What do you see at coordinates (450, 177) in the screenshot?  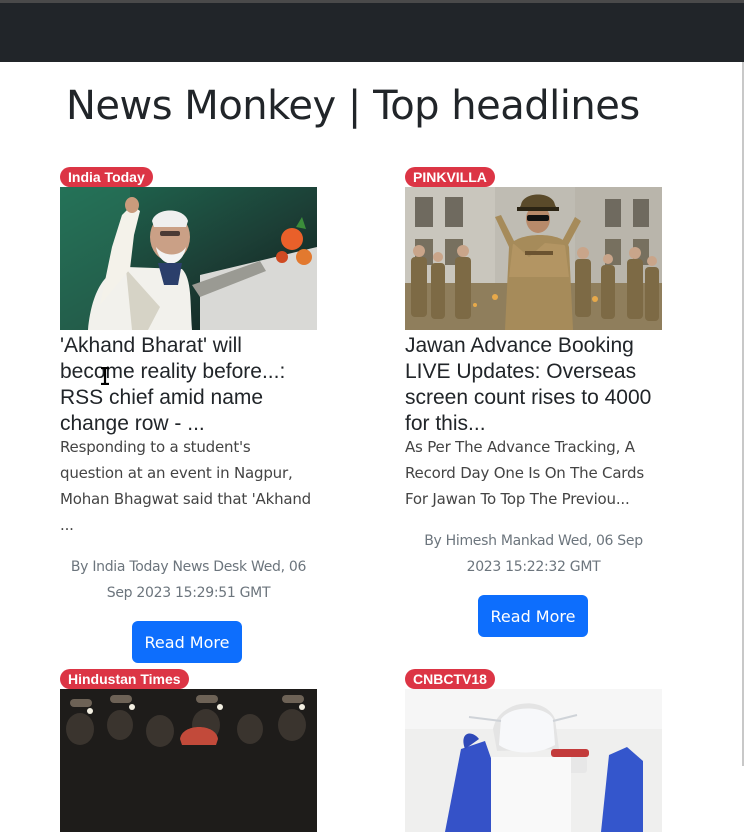 I see `source-badge: PINKVILLA` at bounding box center [450, 177].